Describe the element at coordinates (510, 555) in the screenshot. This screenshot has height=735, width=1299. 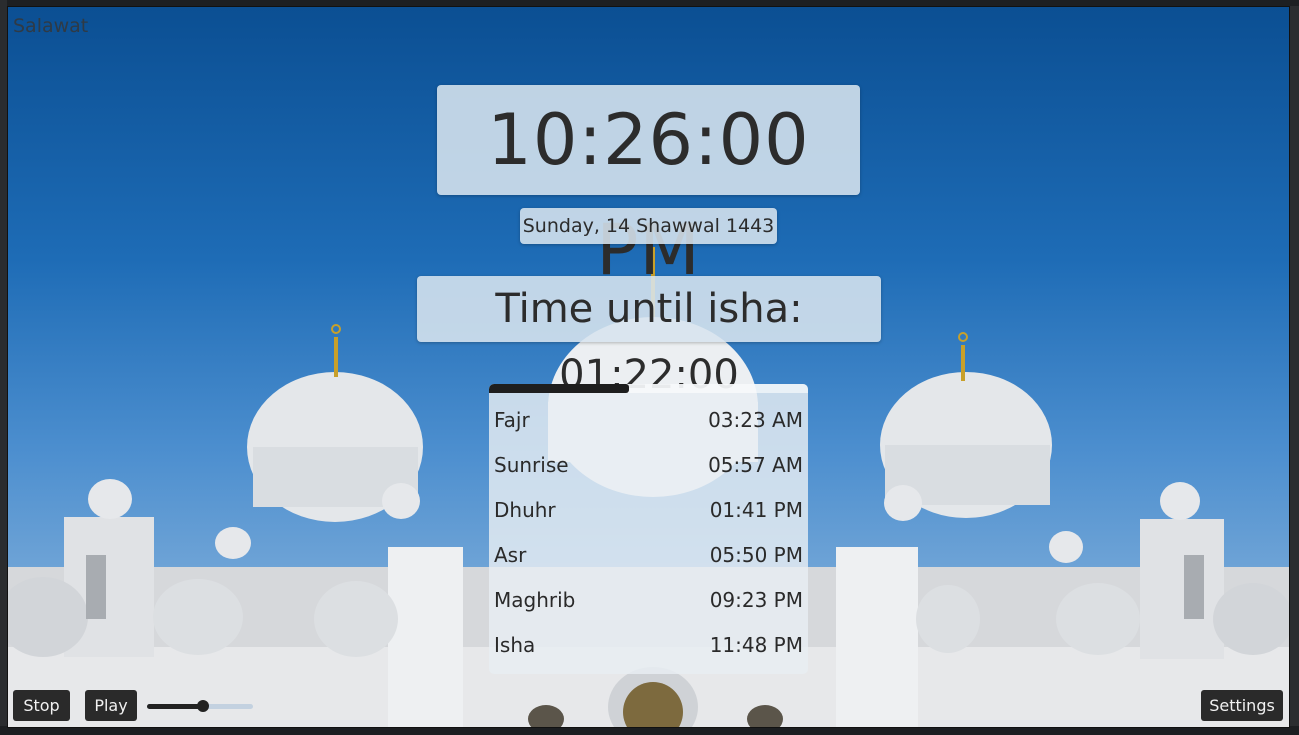
I see `prayer-name: Asr` at that location.